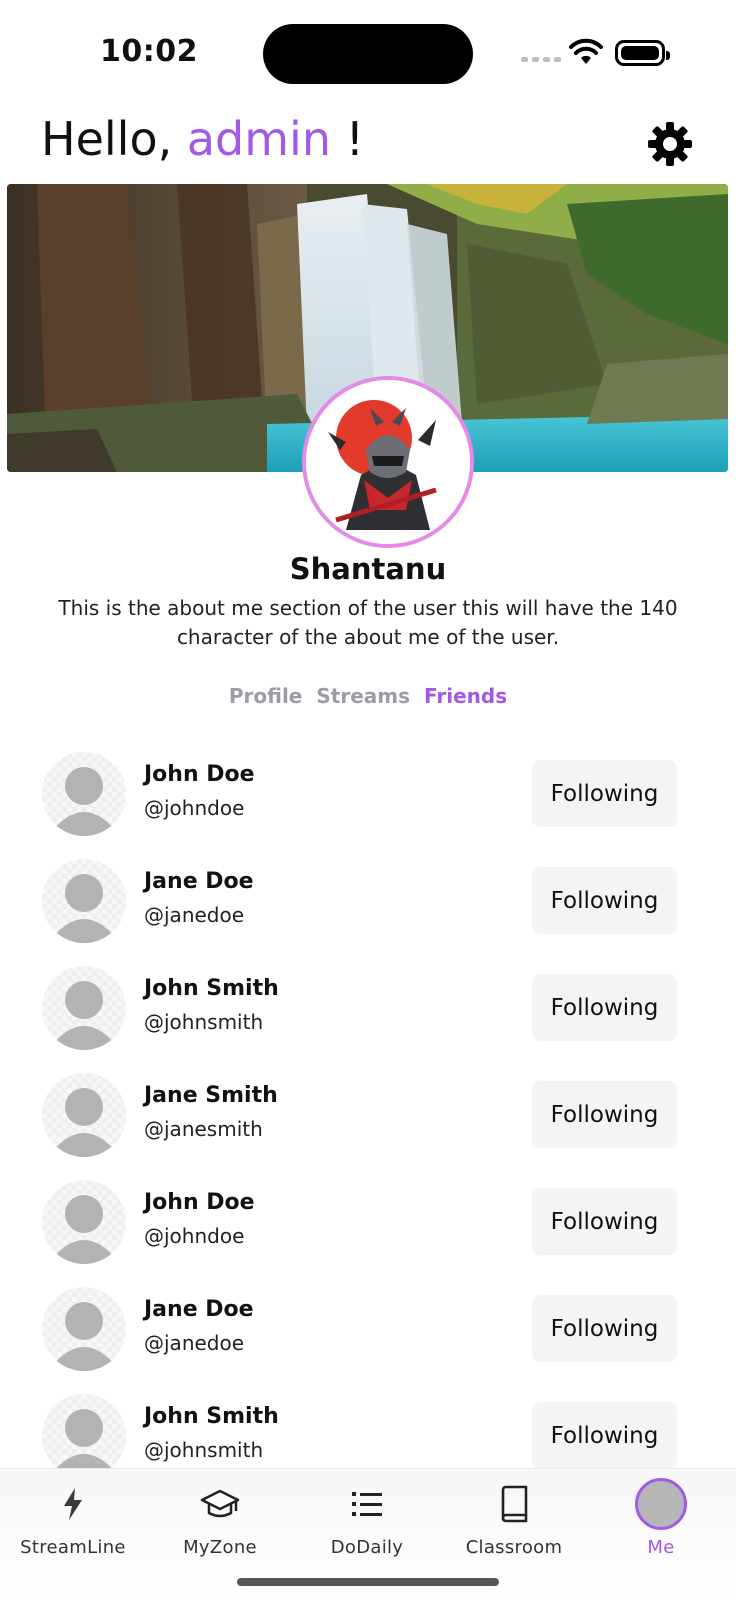 The height and width of the screenshot is (1601, 736). I want to click on profile-avatar, so click(388, 462).